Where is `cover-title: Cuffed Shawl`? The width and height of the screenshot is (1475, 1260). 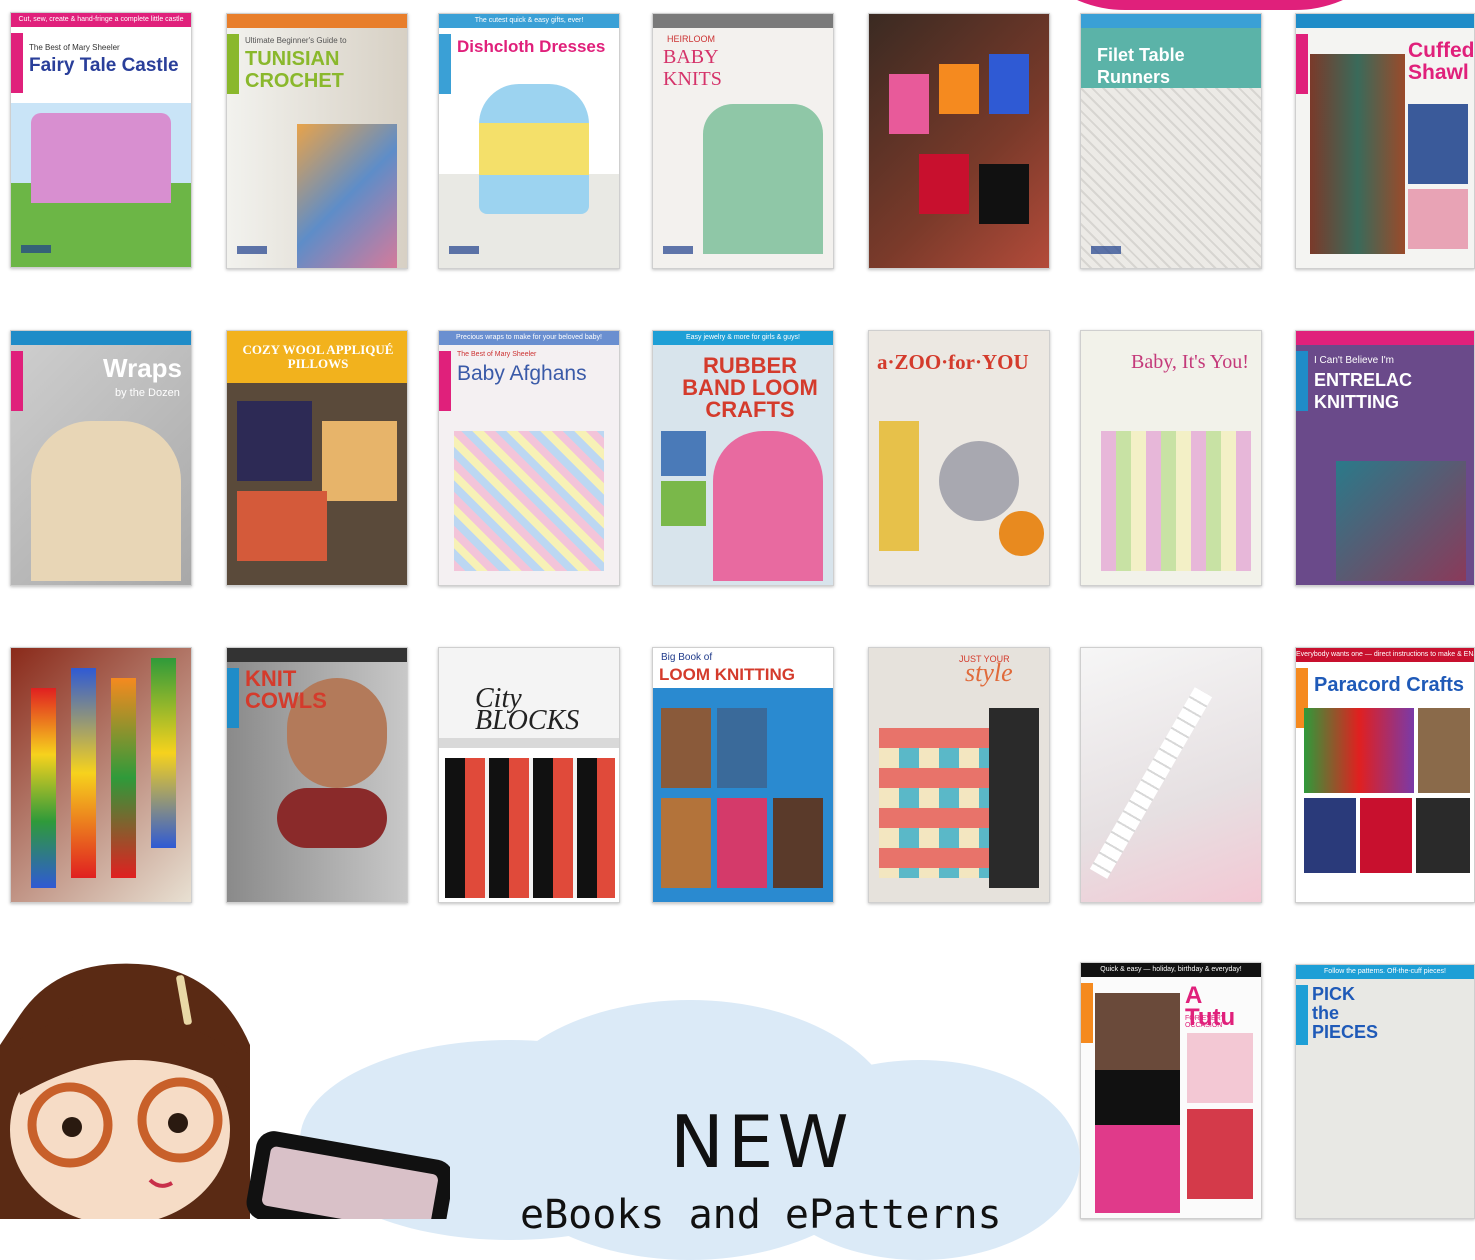 cover-title: Cuffed Shawl is located at coordinates (1441, 61).